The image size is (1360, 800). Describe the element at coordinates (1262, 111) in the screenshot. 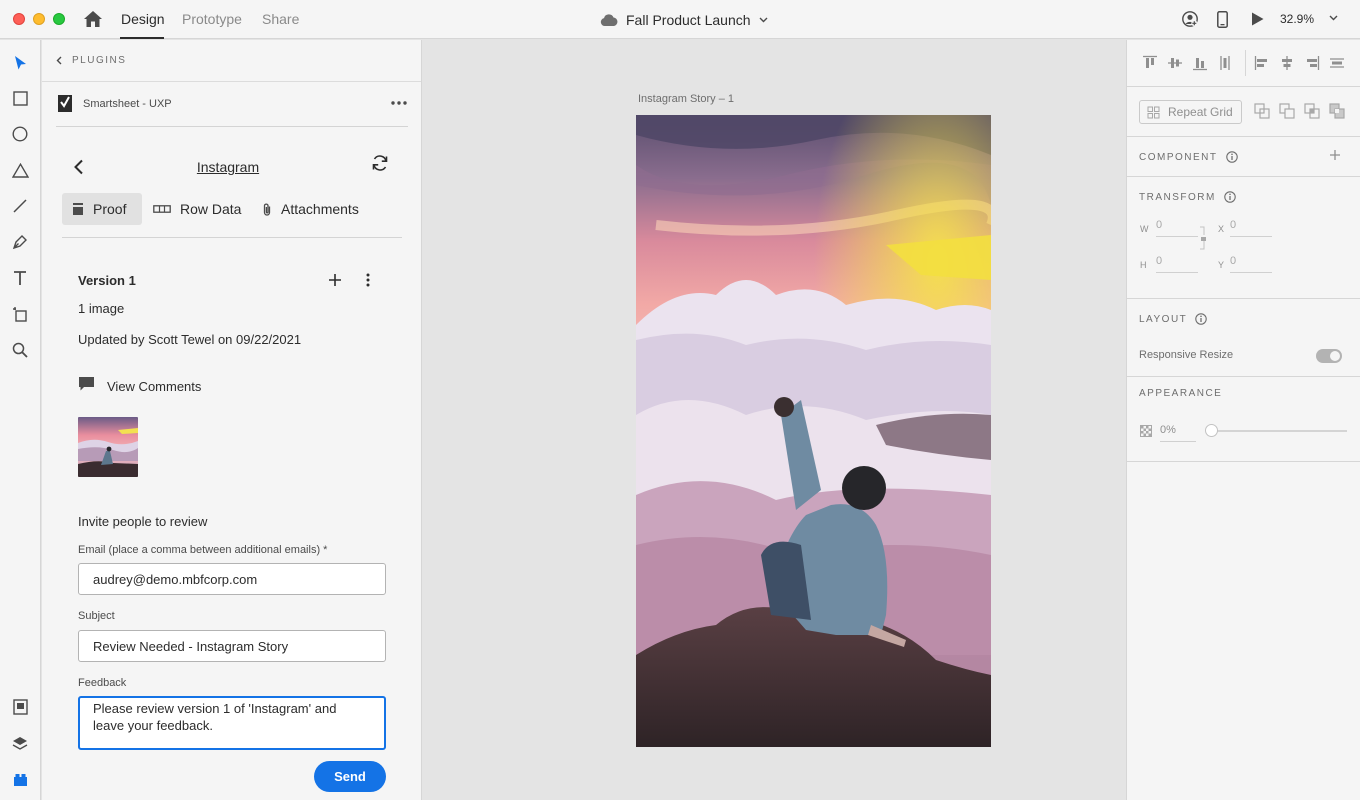

I see `add-union-icon` at that location.